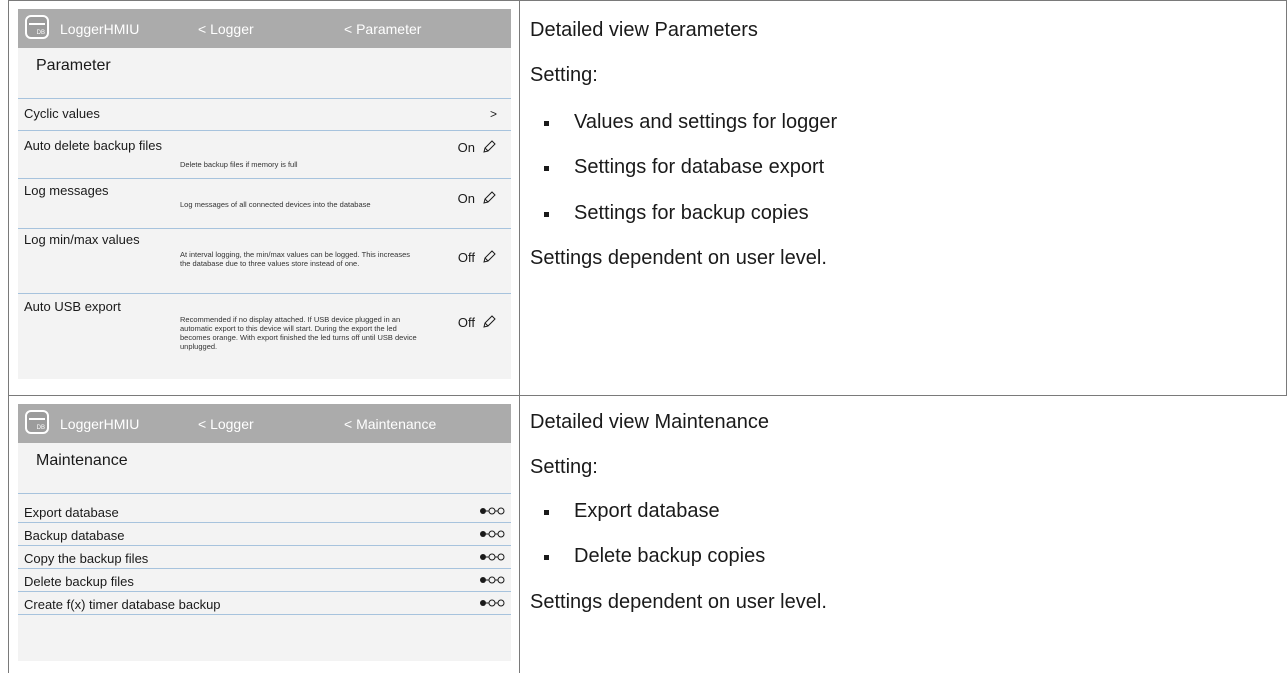 This screenshot has height=673, width=1287. I want to click on screen-header: DB LoggerHMIU < Logger < Parameter, so click(264, 28).